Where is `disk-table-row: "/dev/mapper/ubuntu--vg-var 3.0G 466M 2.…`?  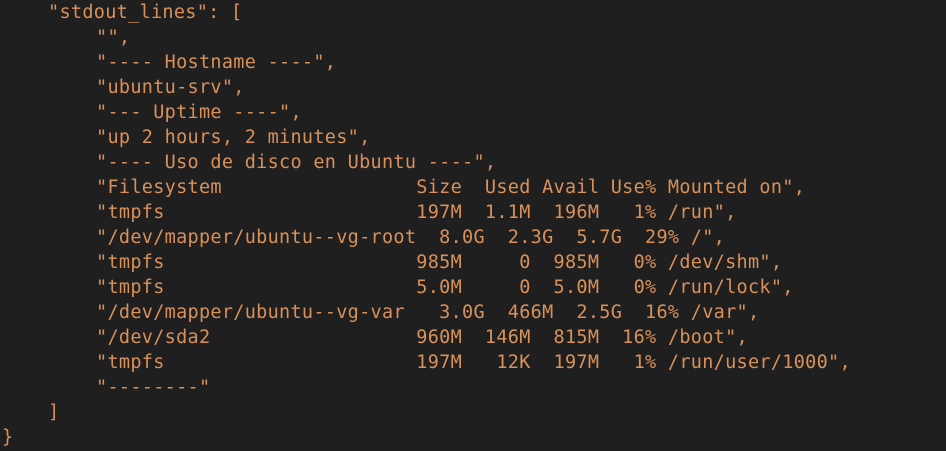
disk-table-row: "/dev/mapper/ubuntu--vg-var 3.0G 466M 2.… is located at coordinates (428, 312).